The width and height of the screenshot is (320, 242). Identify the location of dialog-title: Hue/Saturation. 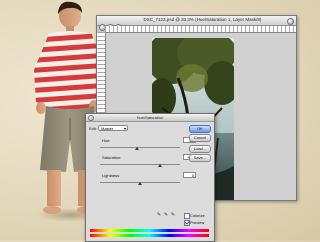
(150, 117).